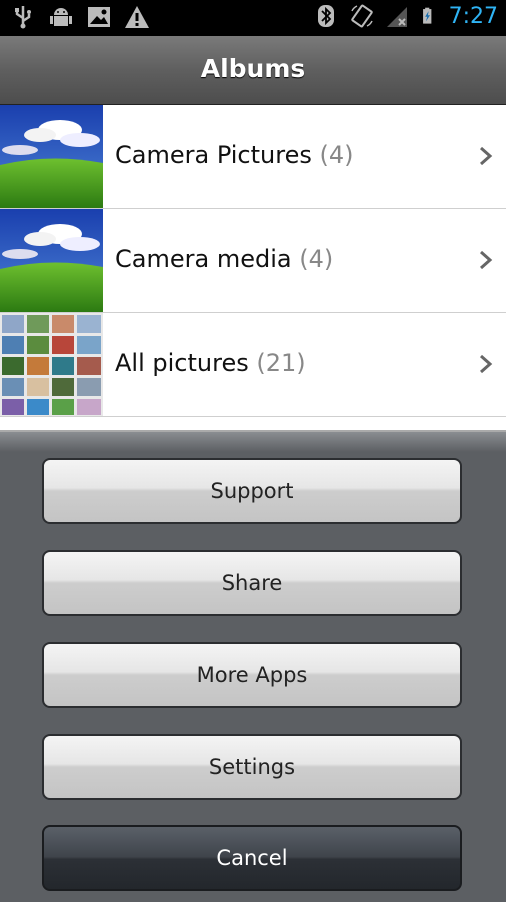 This screenshot has width=506, height=902. Describe the element at coordinates (361, 16) in the screenshot. I see `screen-rotate-icon` at that location.